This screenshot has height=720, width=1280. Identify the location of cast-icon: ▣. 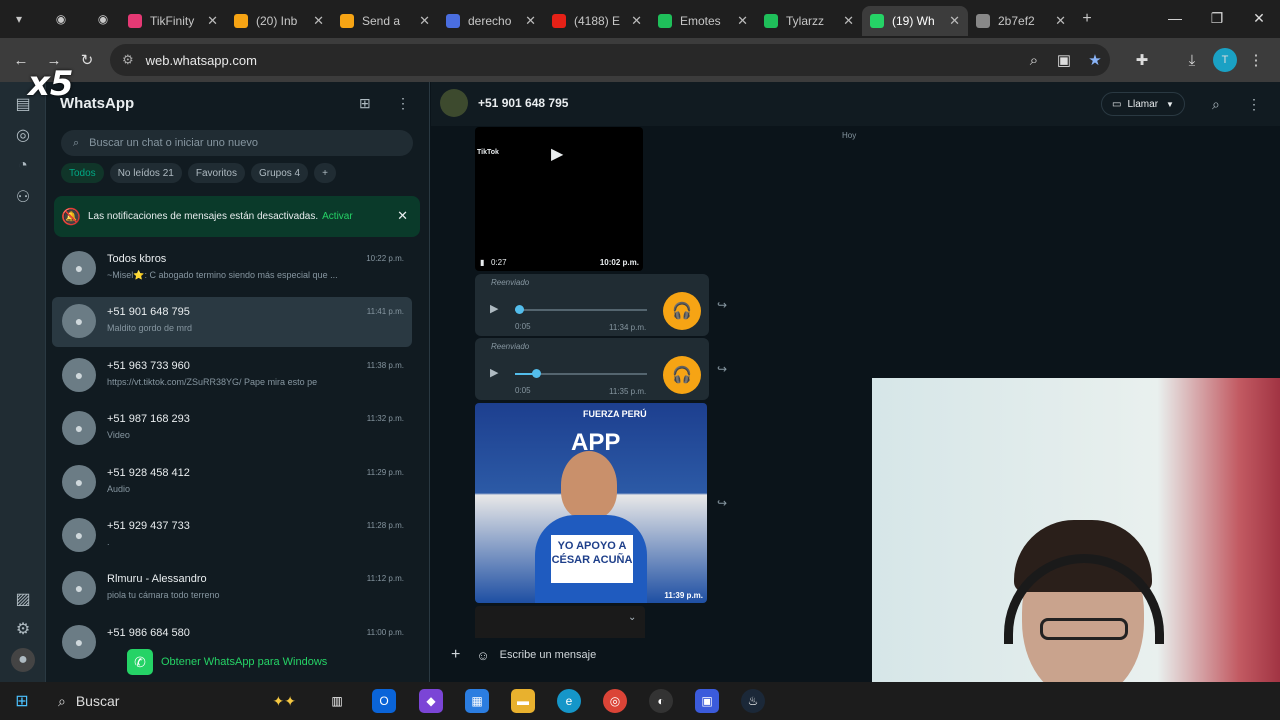
(1064, 60).